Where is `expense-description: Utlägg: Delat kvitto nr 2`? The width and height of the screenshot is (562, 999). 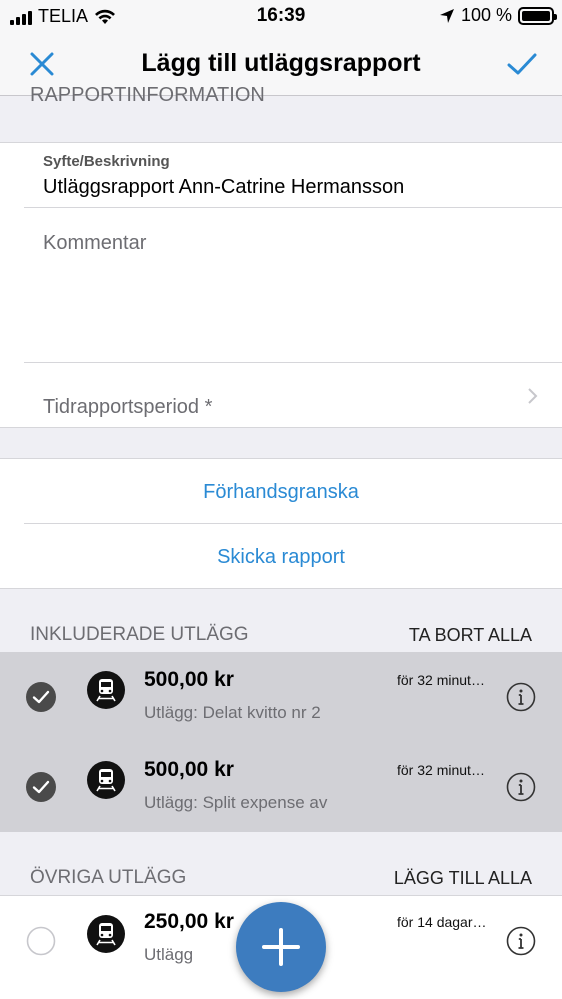
expense-description: Utlägg: Delat kvitto nr 2 is located at coordinates (232, 712).